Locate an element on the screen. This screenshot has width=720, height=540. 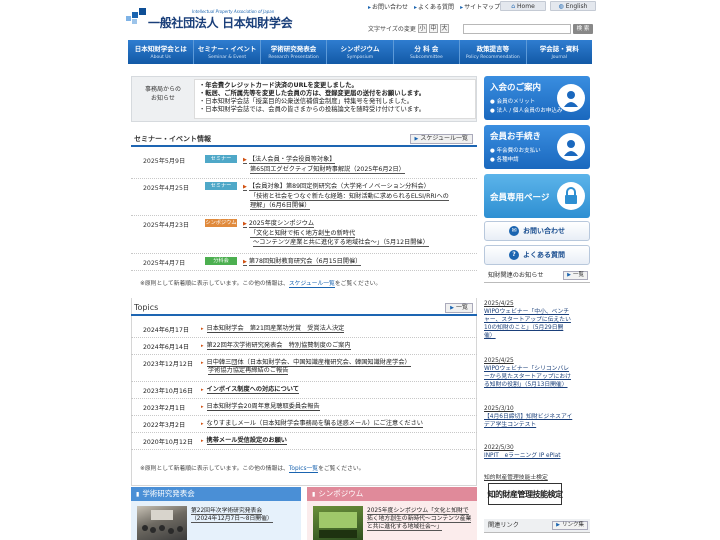
nav-journal-en: Journal is located at coordinates (559, 57).